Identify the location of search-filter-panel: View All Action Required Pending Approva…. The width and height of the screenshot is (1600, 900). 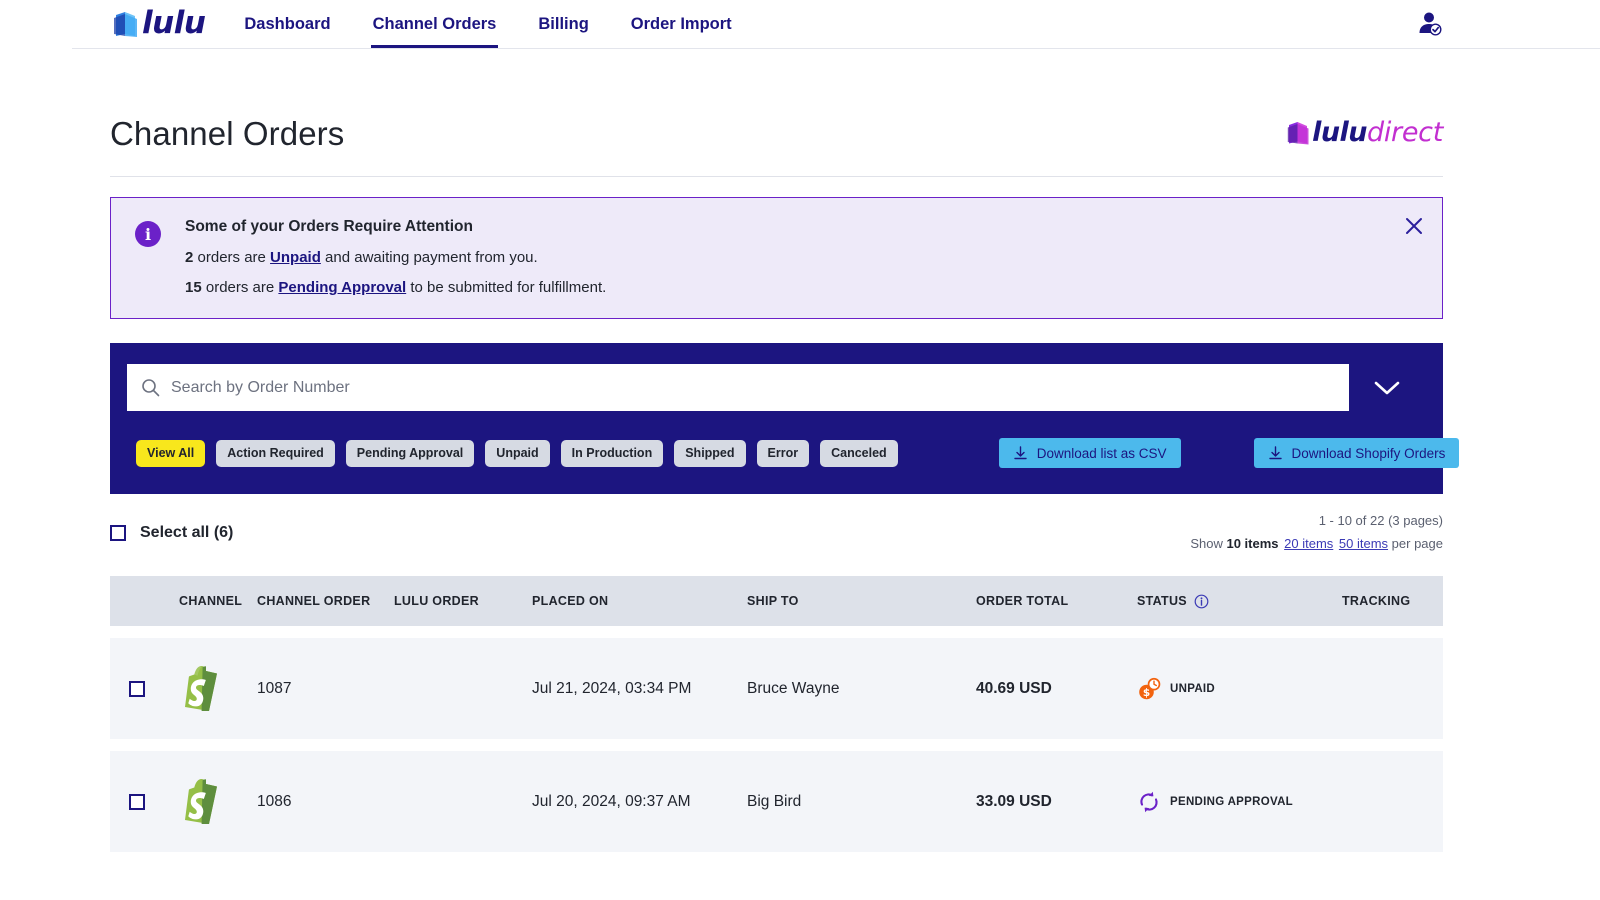
(785, 419).